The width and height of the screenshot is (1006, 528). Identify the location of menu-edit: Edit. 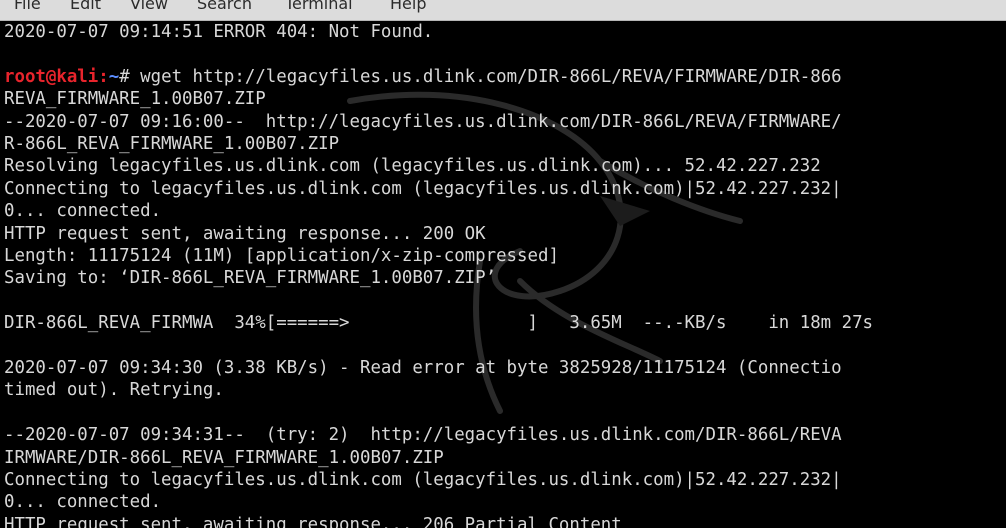
(85, 7).